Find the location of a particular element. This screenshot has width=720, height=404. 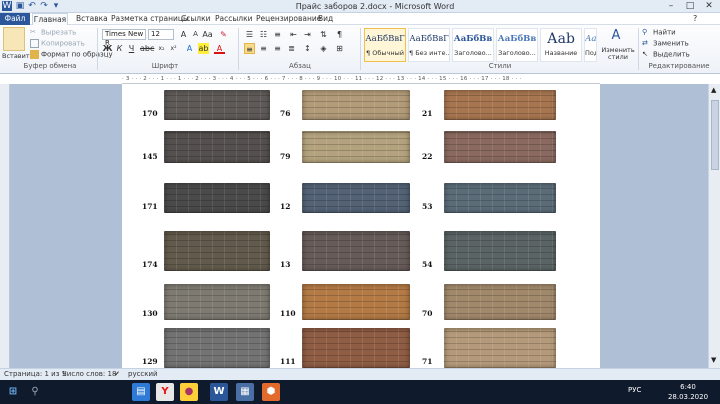

tab-page-layout: Разметка страницы is located at coordinates (150, 19).